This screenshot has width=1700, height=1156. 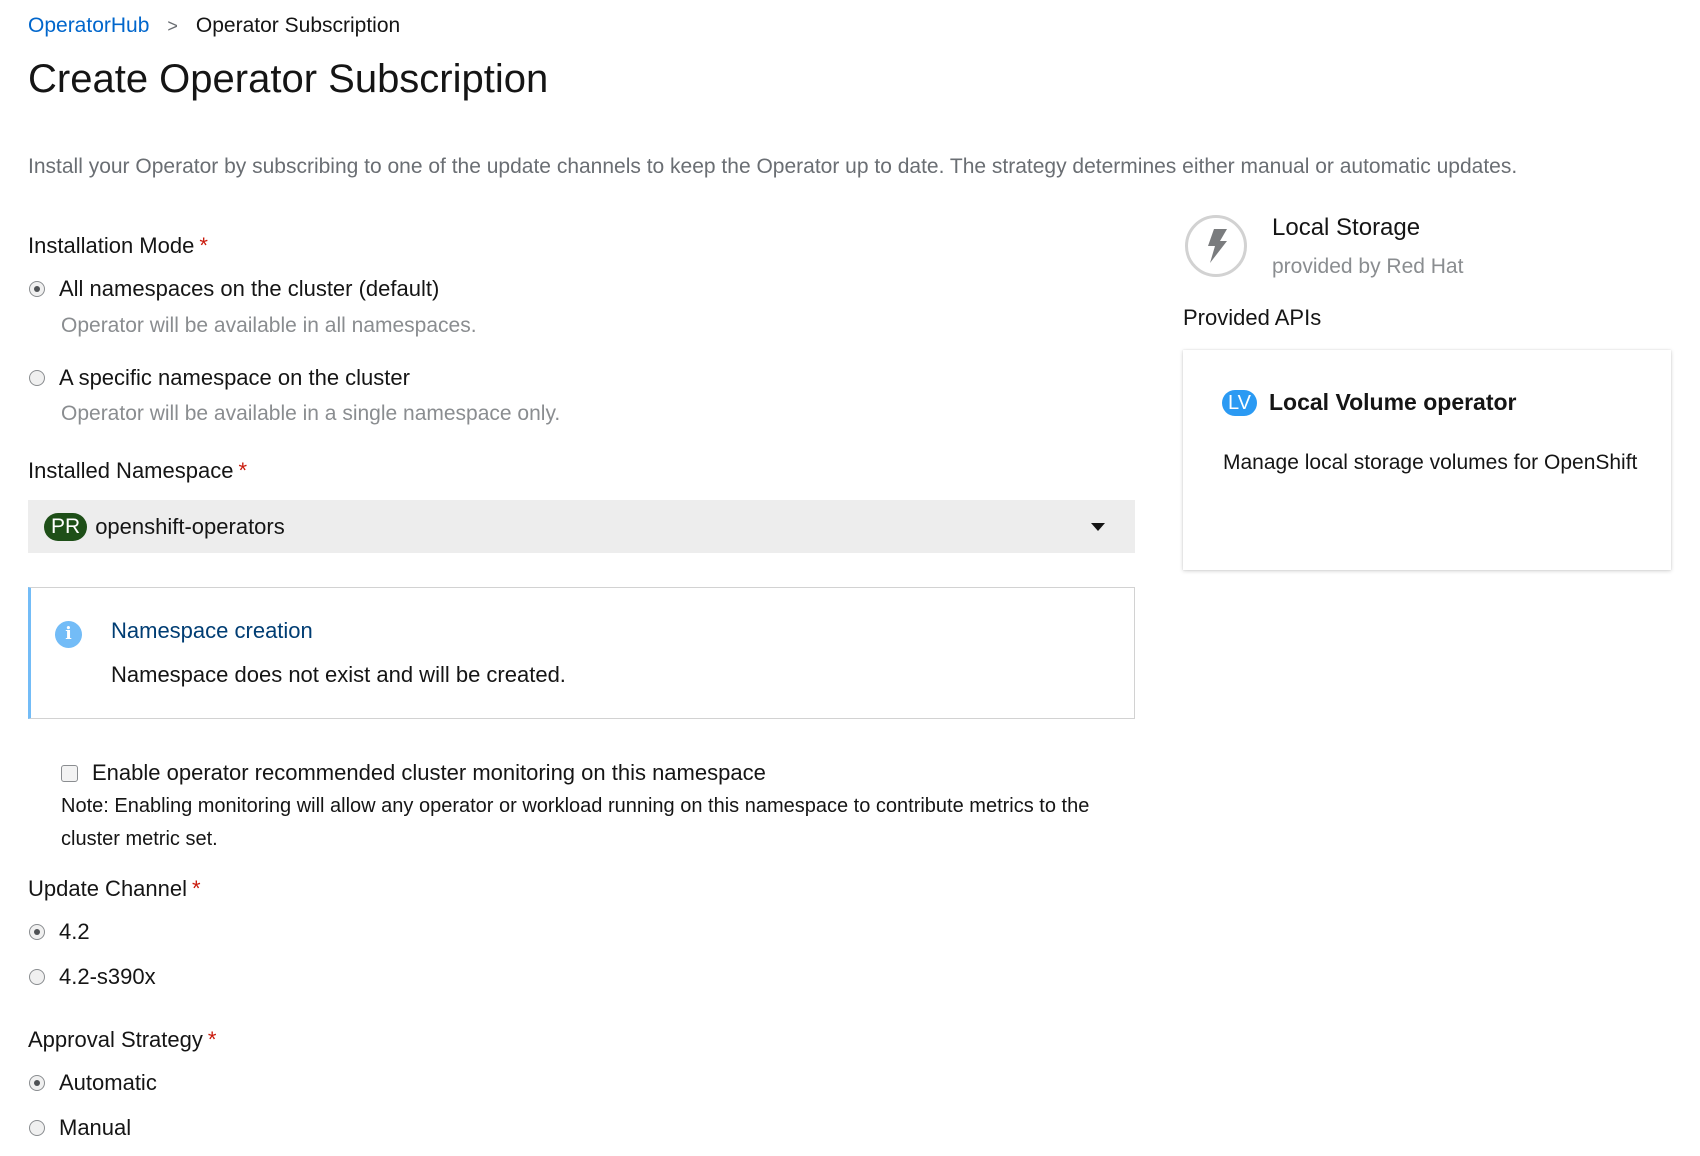 What do you see at coordinates (66, 526) in the screenshot?
I see `project-badge: PR` at bounding box center [66, 526].